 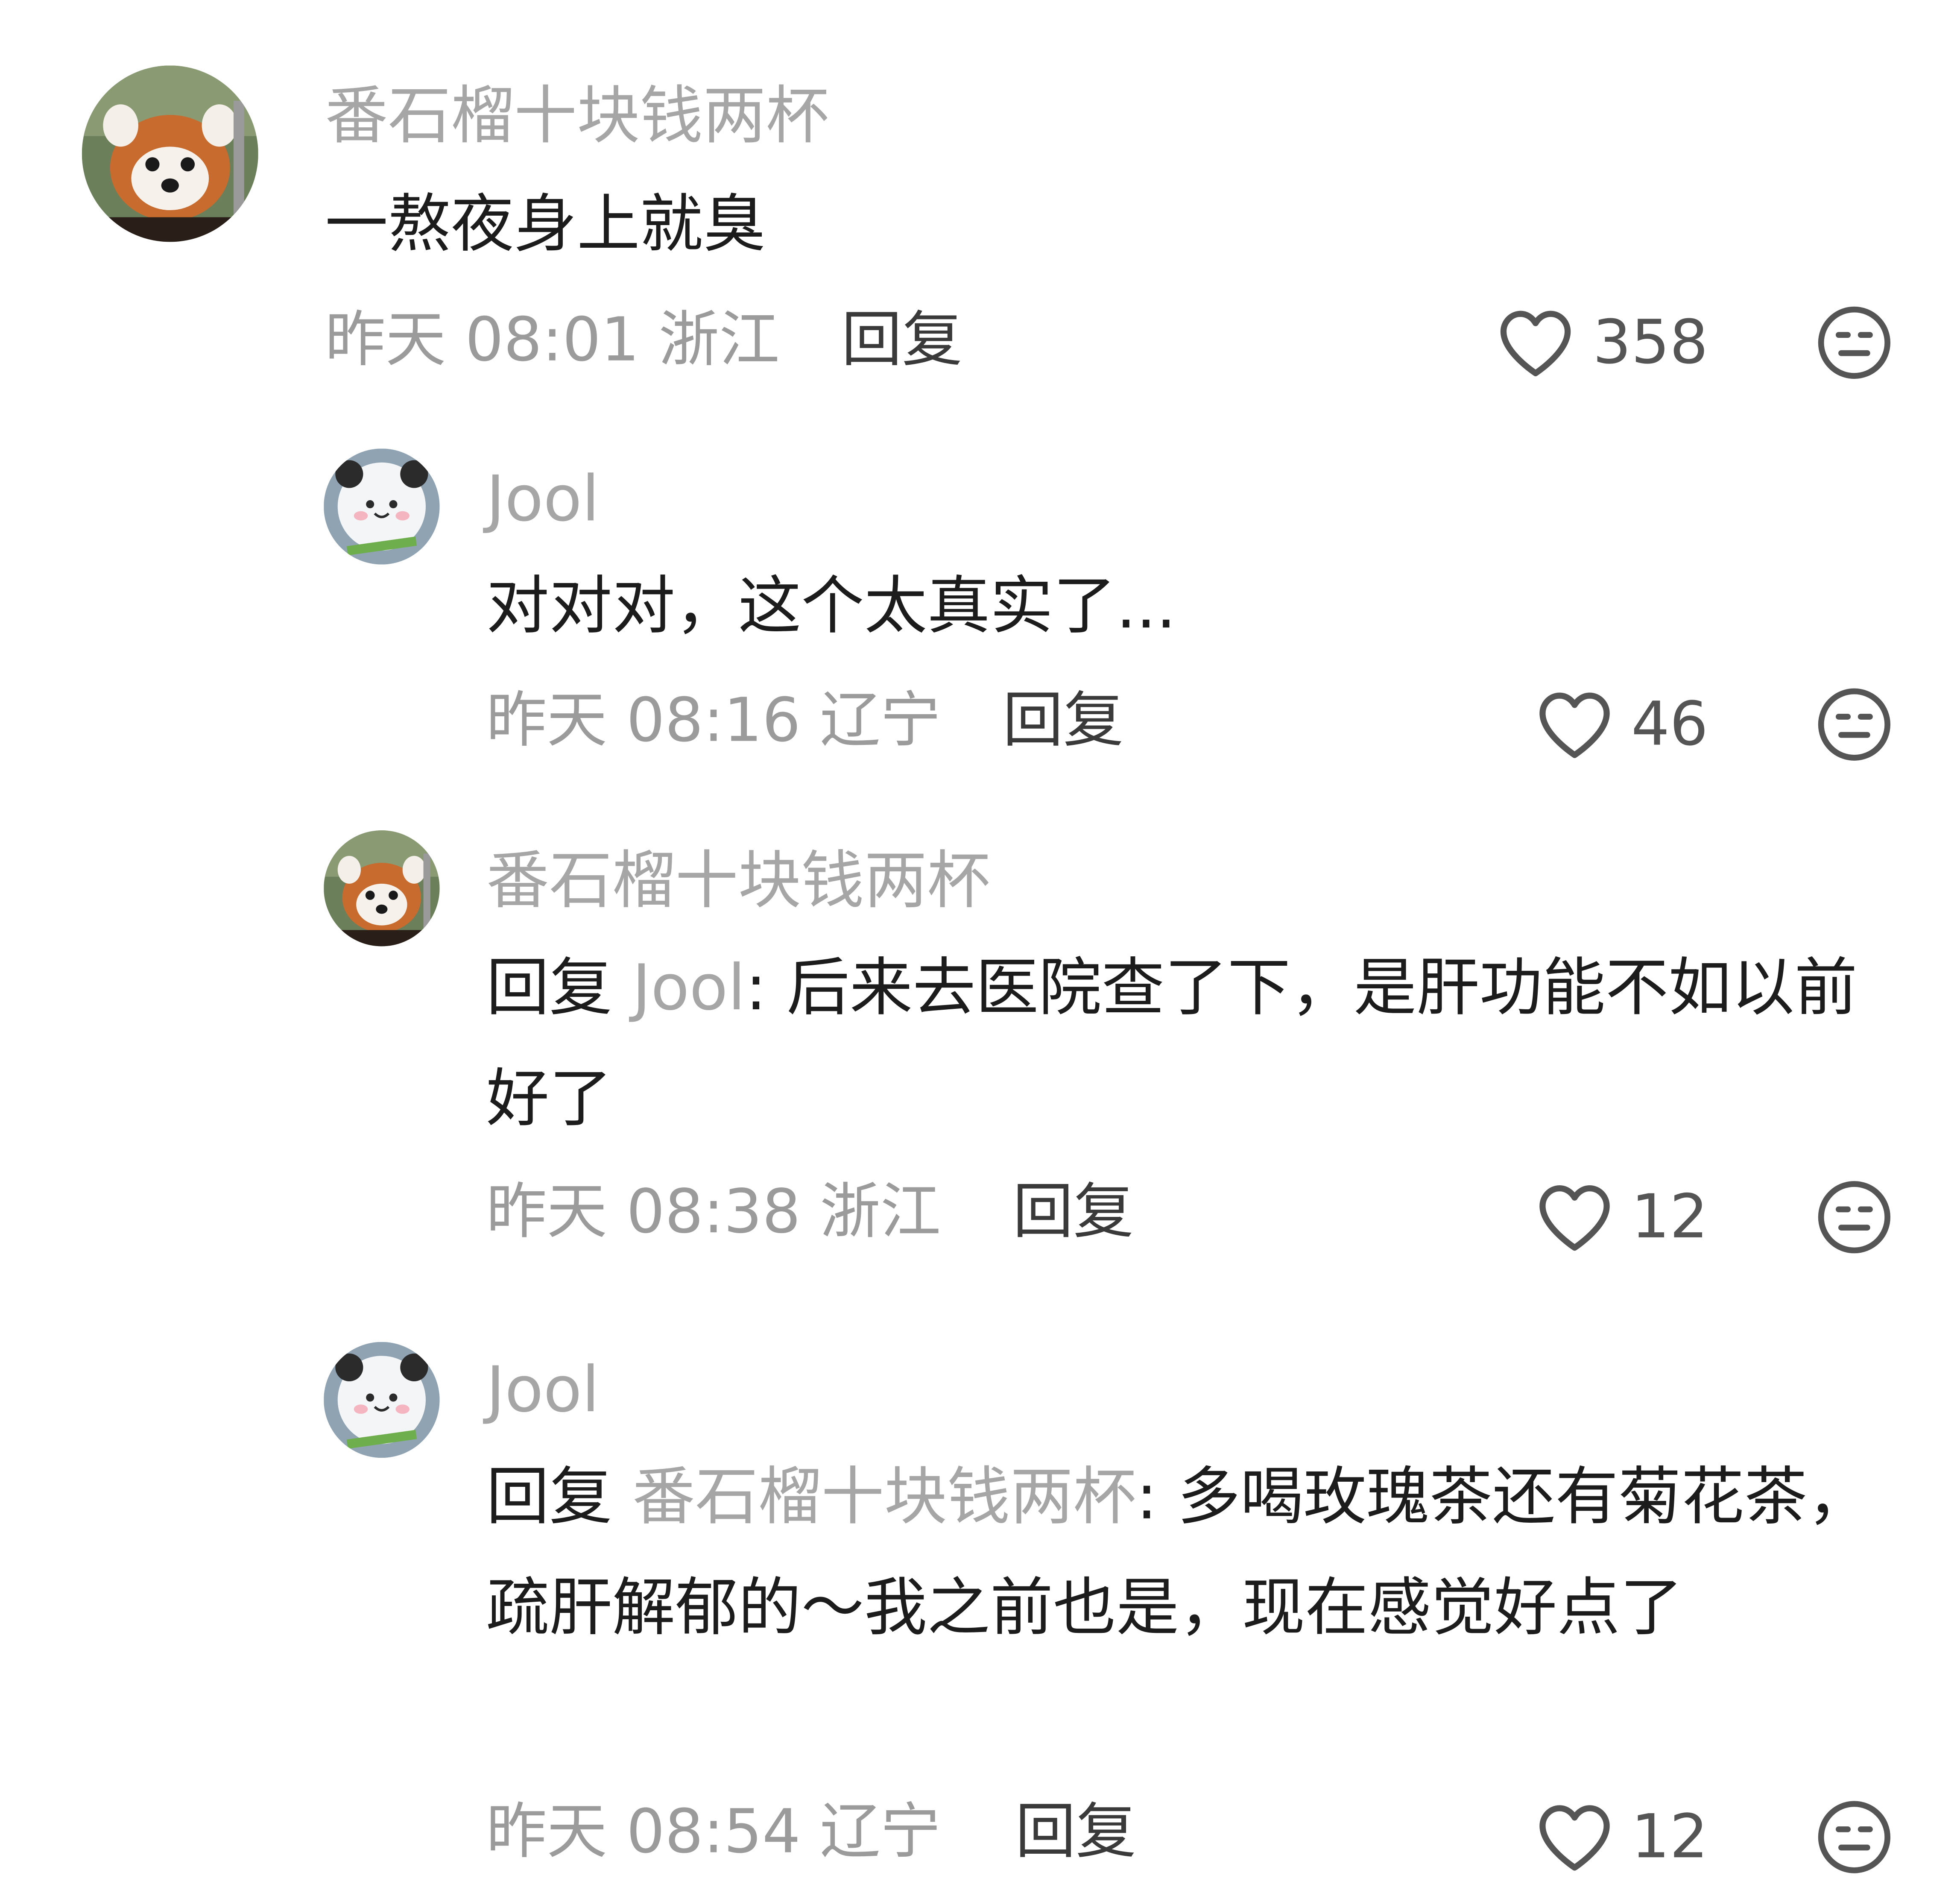 I want to click on like-button: 12, so click(x=1578, y=1837).